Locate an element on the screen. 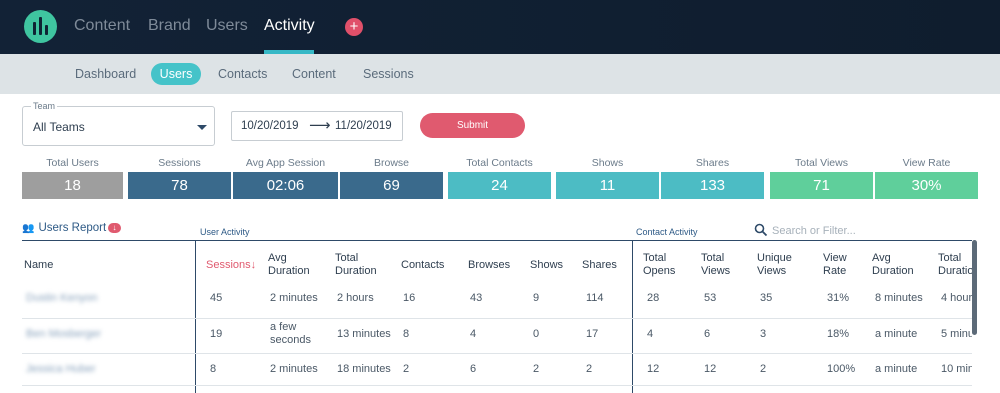 The height and width of the screenshot is (393, 1000). clip: 4 hours is located at coordinates (956, 299).